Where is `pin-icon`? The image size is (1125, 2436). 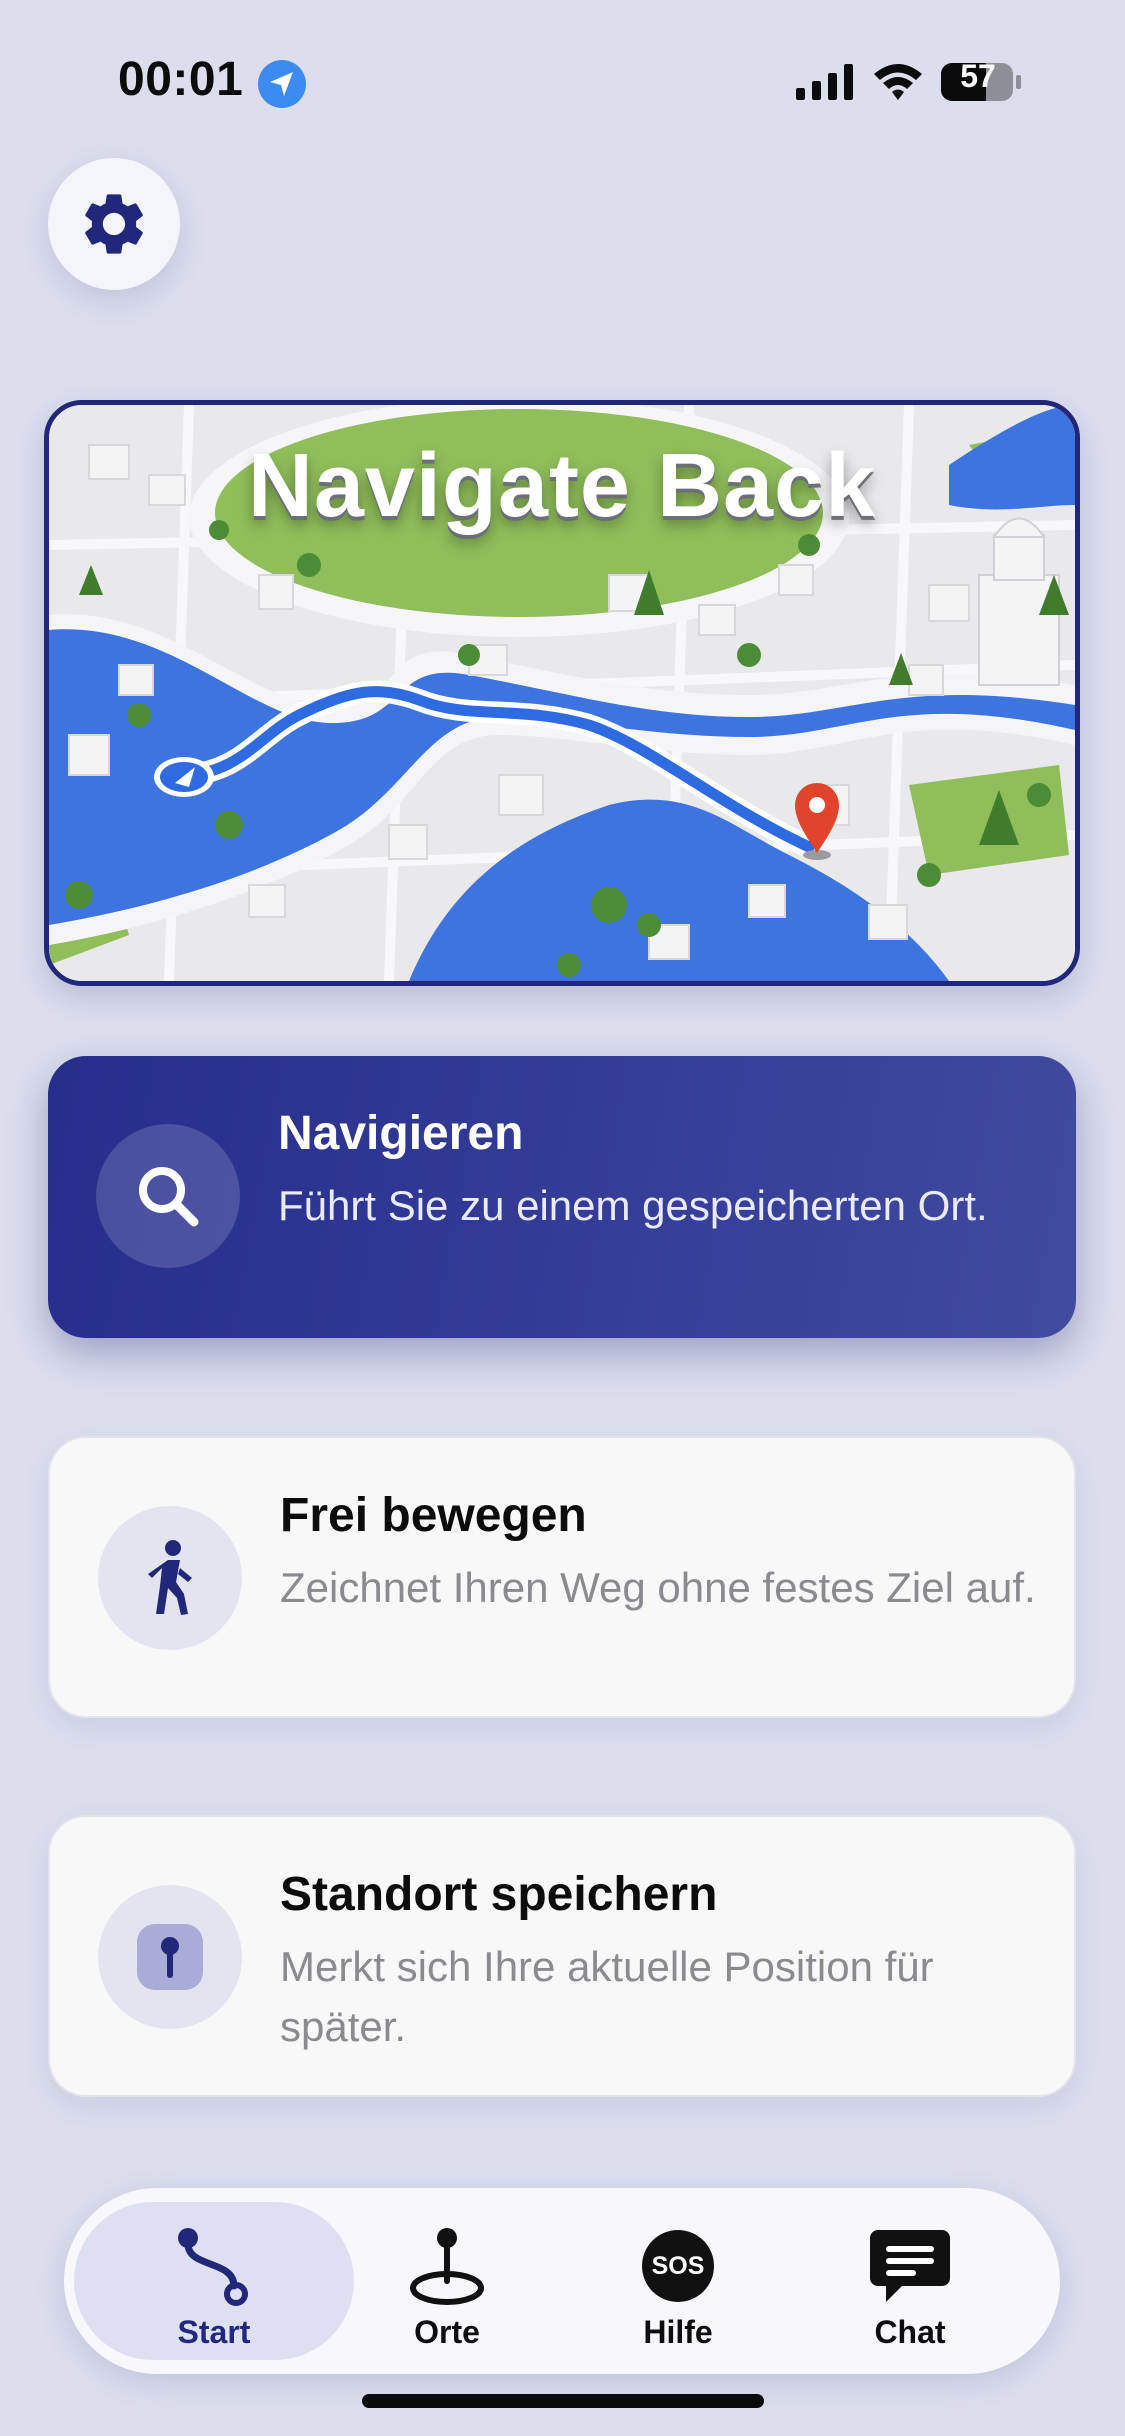 pin-icon is located at coordinates (170, 1957).